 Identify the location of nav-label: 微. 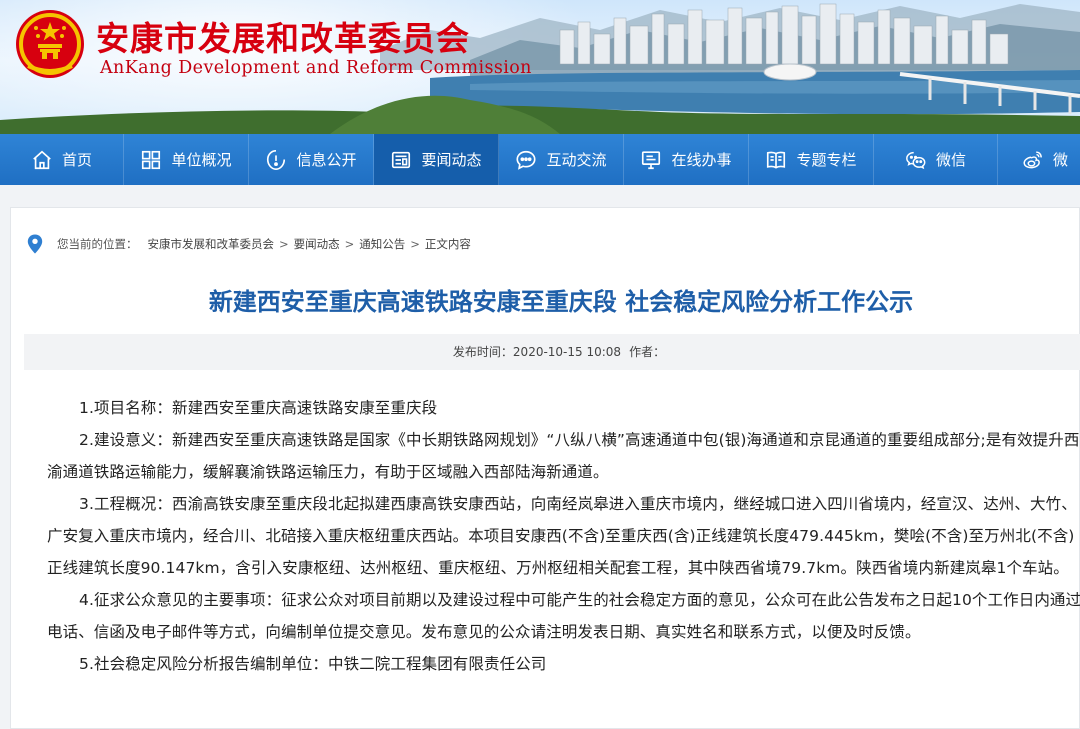
(1061, 160).